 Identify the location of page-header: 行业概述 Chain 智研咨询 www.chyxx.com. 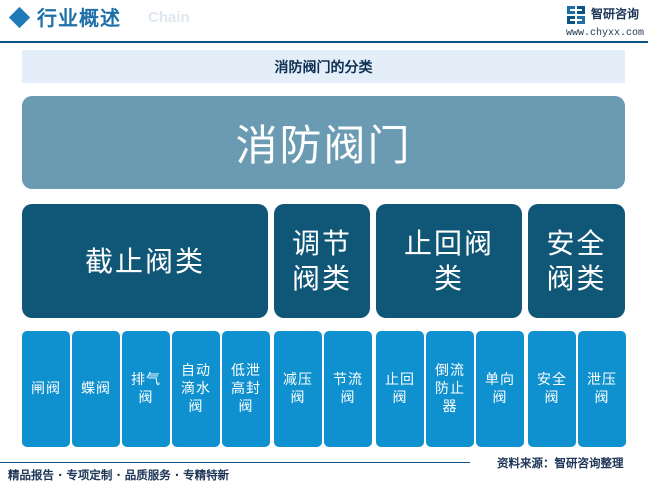
(324, 22).